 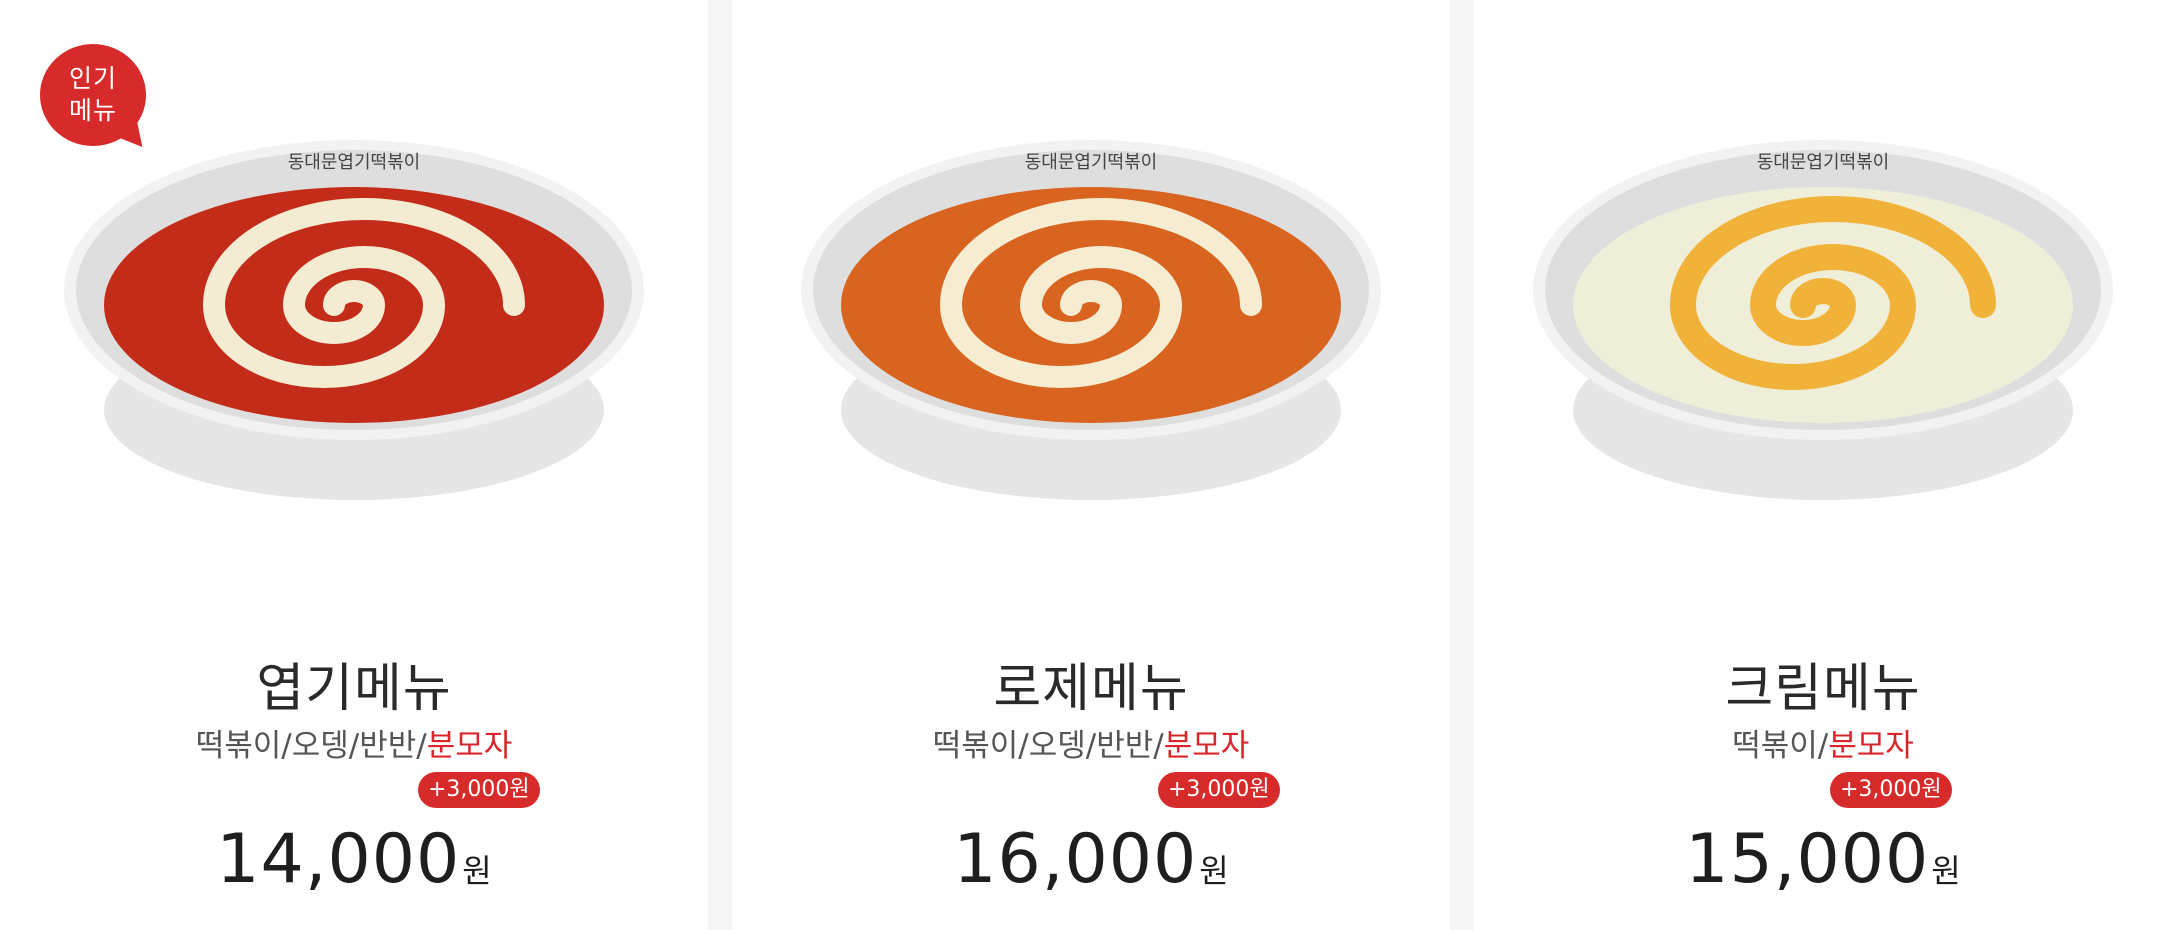 What do you see at coordinates (92, 110) in the screenshot?
I see `badge-line2: 메뉴` at bounding box center [92, 110].